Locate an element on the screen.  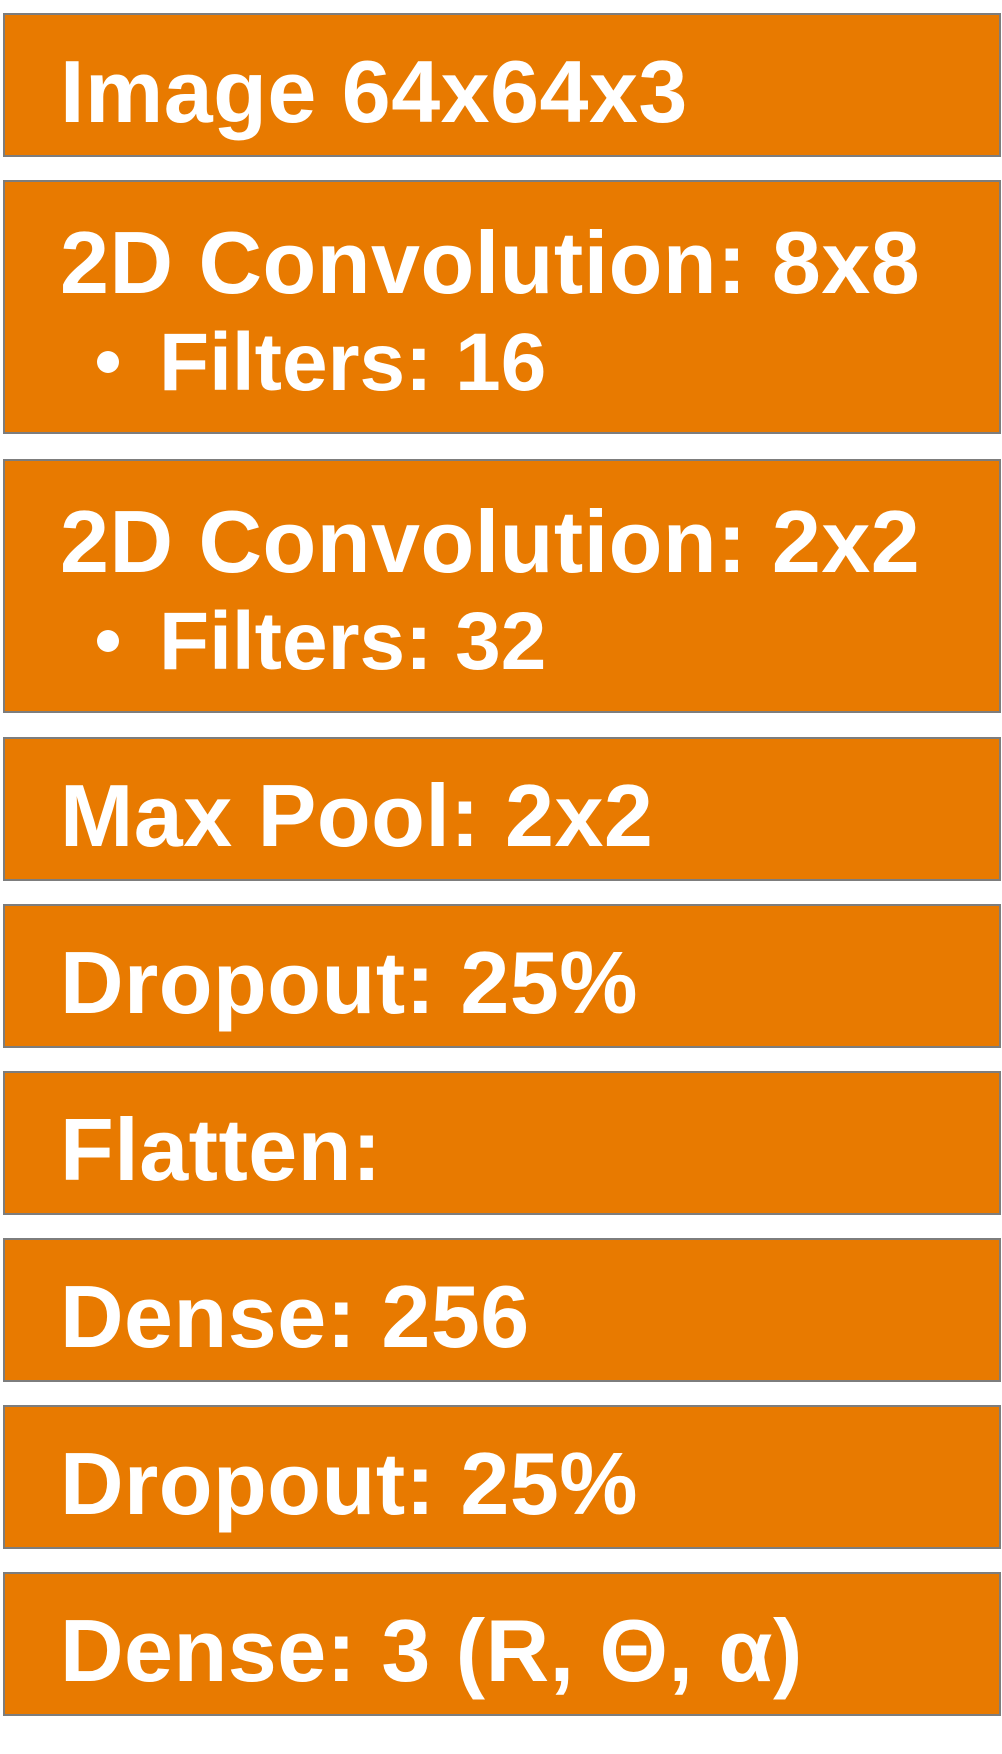
layer-output: Dense: 3 (R, Θ, α) is located at coordinates (502, 1644).